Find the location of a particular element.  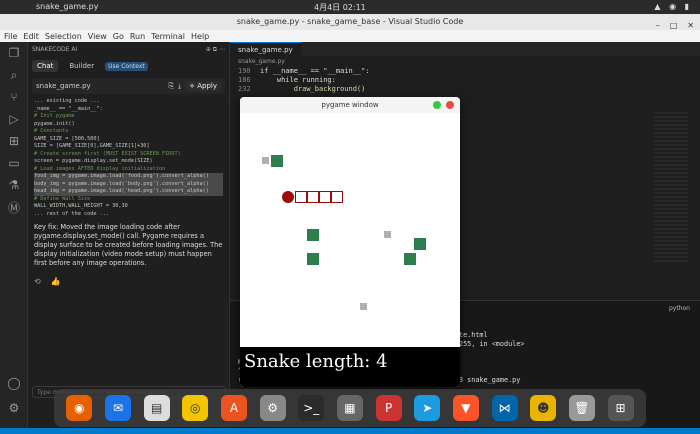

remote-icon: ▭ is located at coordinates (14, 163).